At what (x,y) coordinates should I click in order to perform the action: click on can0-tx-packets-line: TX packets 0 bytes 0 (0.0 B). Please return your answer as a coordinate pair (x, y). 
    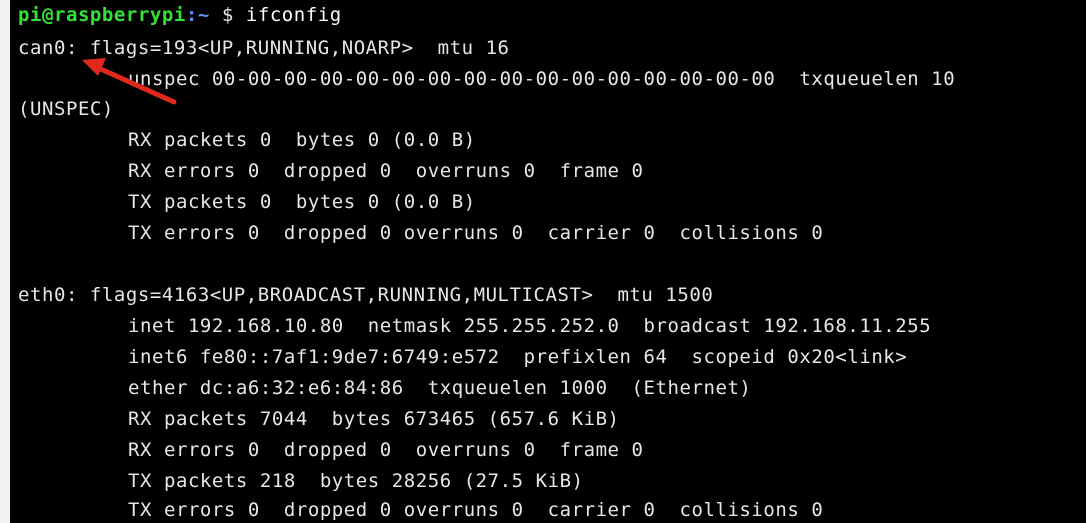
    Looking at the image, I should click on (302, 202).